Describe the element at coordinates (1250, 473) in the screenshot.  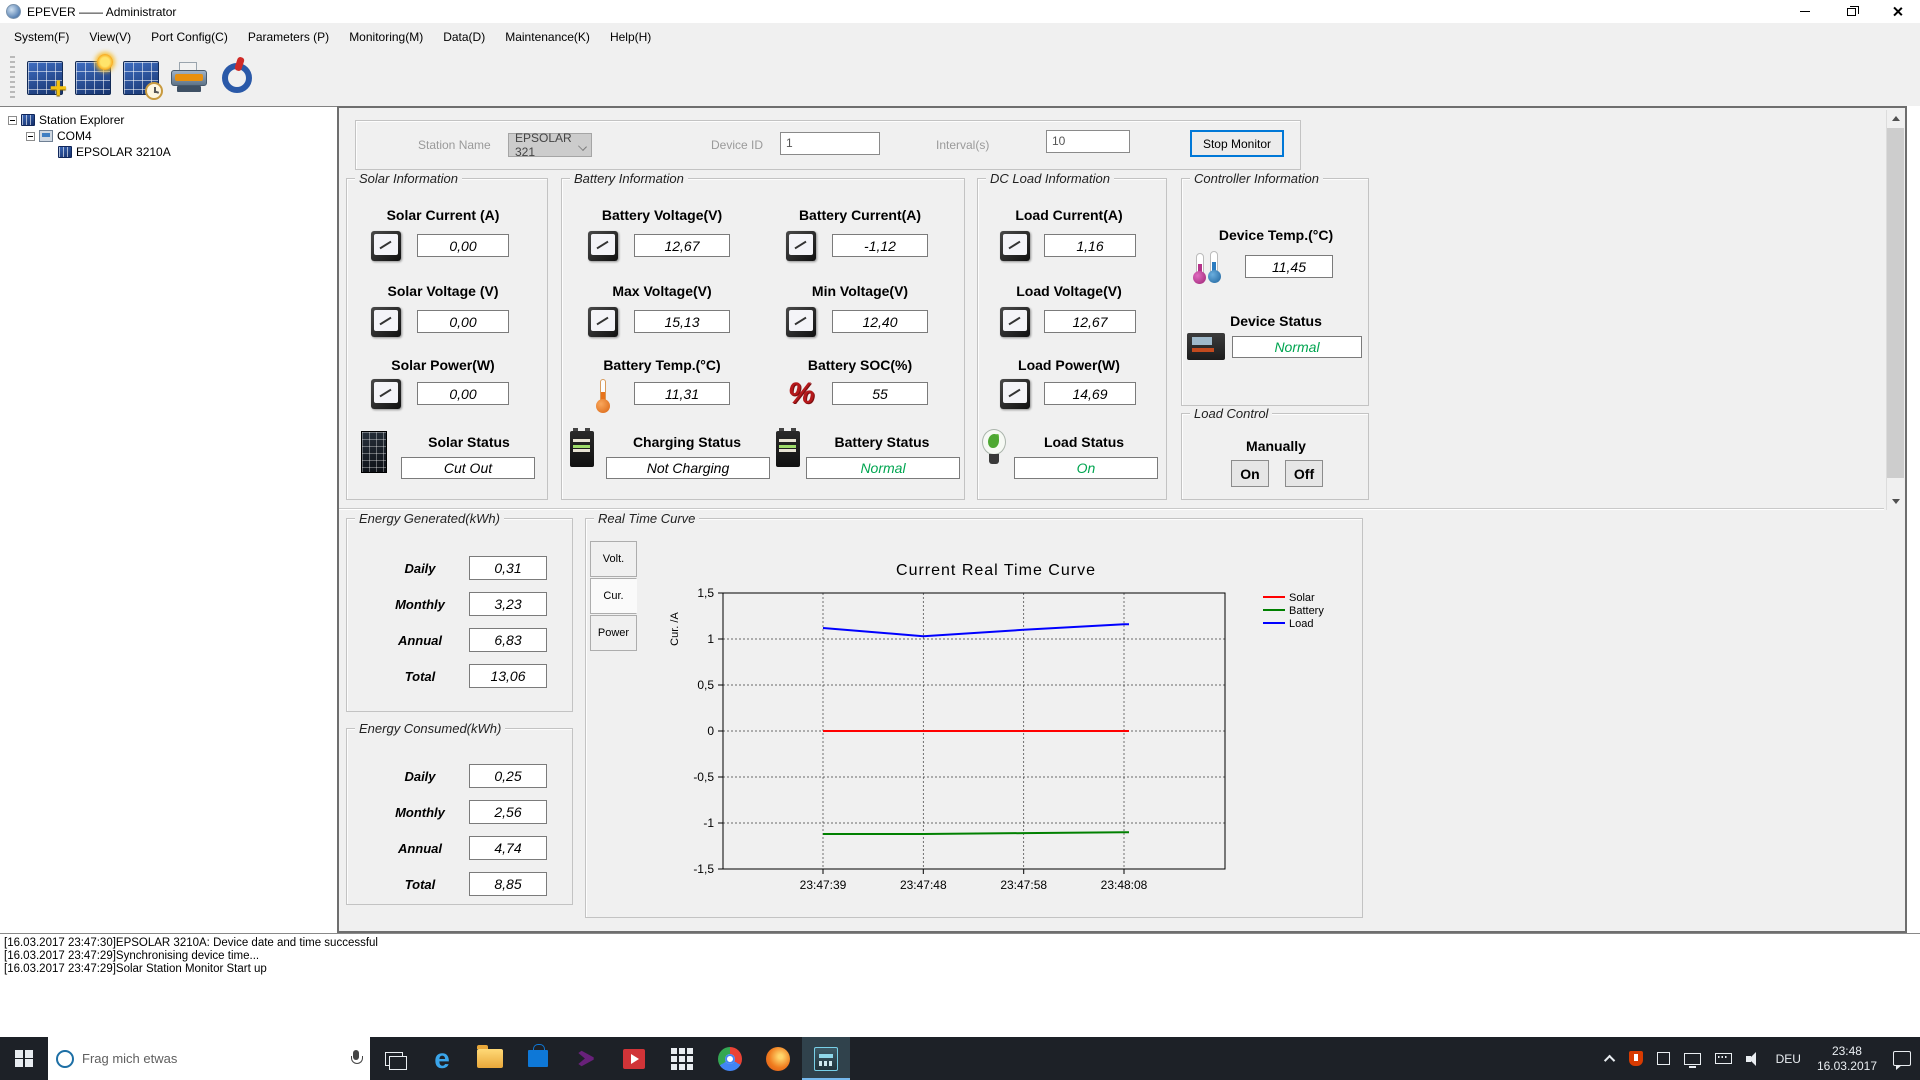
I see `load-on-button: On` at that location.